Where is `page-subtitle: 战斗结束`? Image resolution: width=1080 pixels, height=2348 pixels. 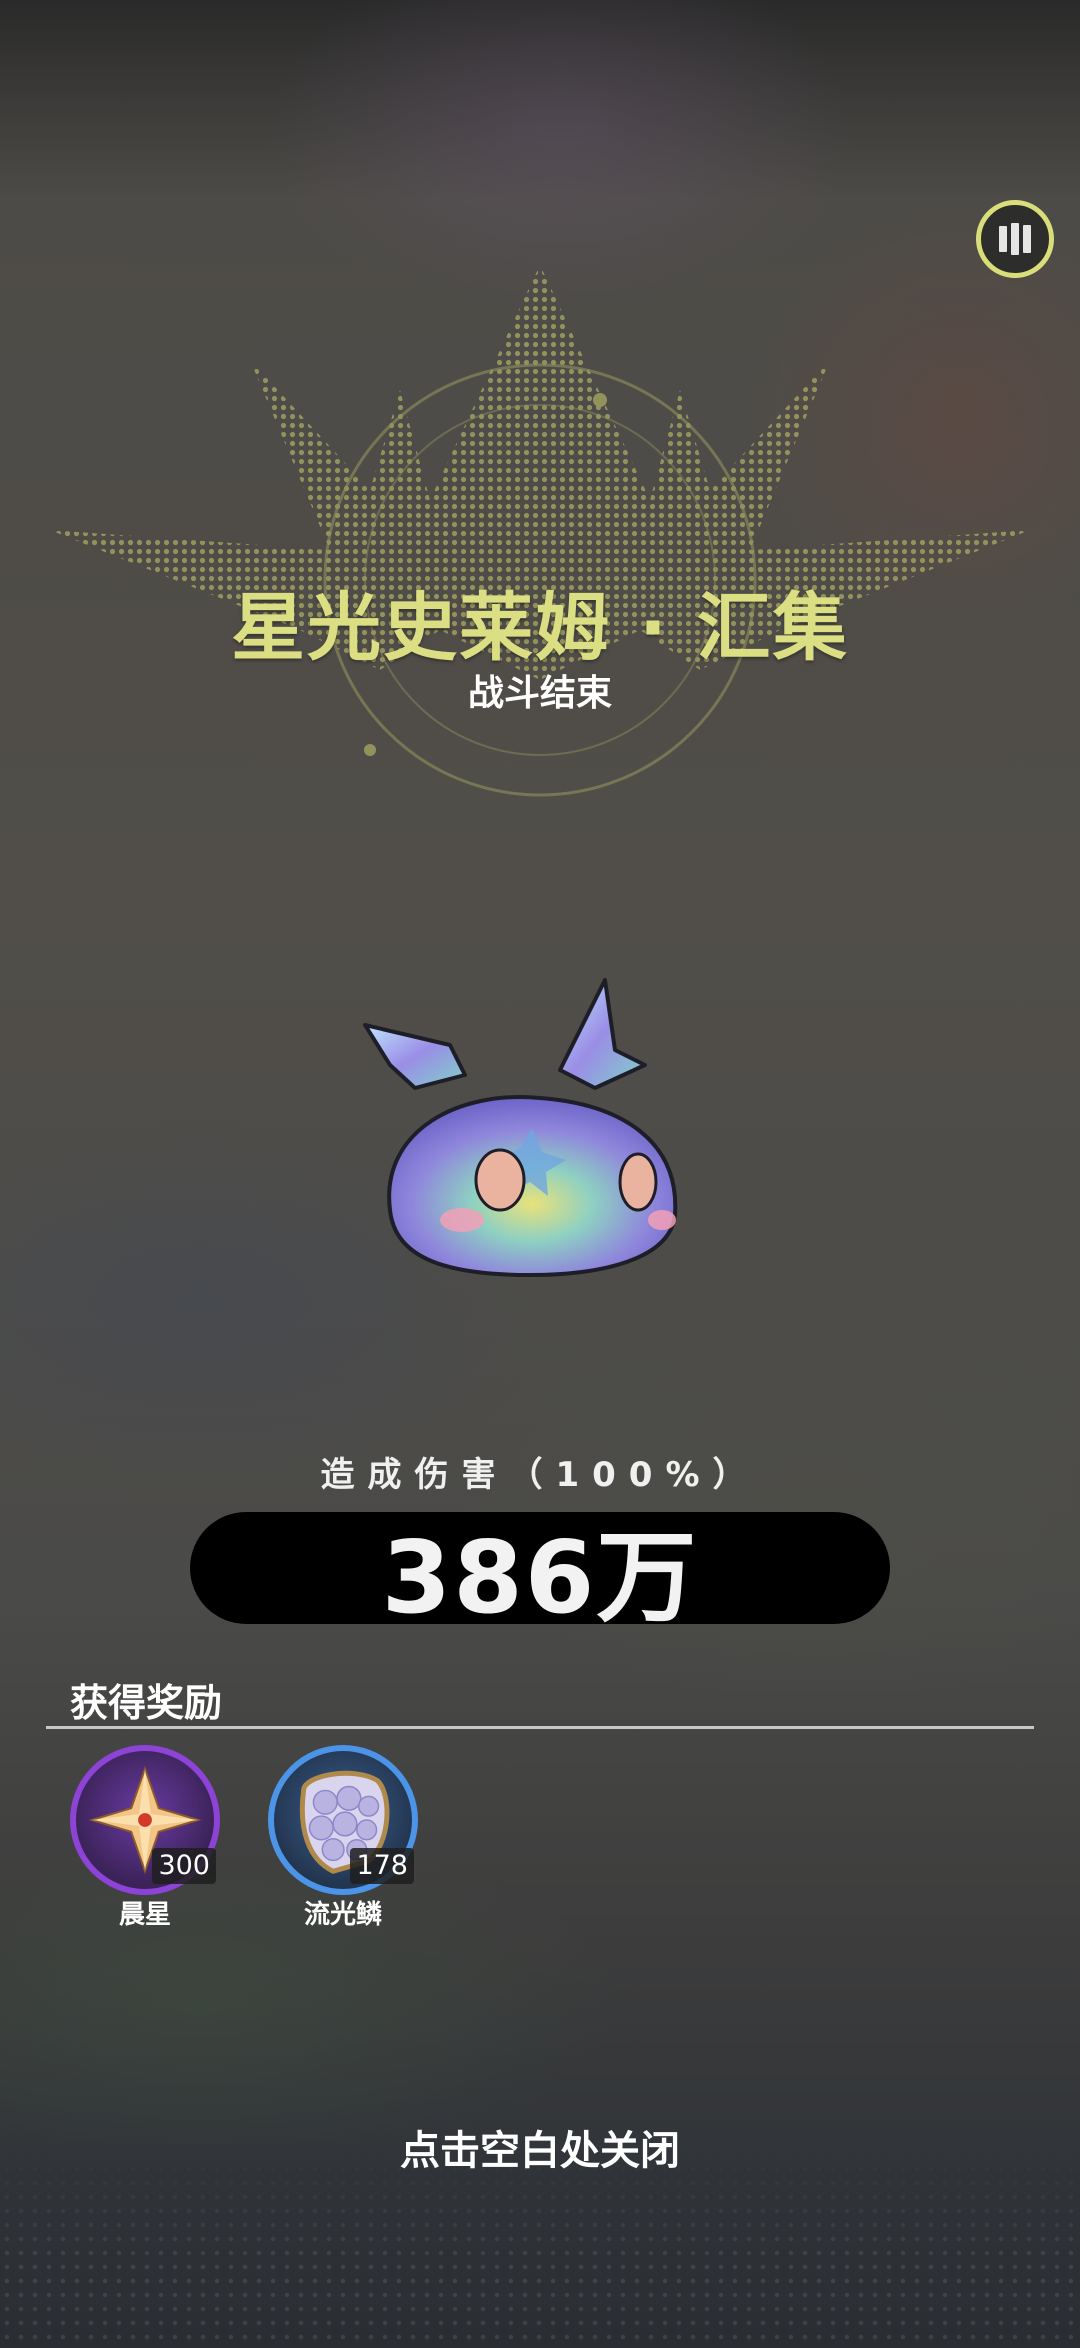 page-subtitle: 战斗结束 is located at coordinates (539, 693).